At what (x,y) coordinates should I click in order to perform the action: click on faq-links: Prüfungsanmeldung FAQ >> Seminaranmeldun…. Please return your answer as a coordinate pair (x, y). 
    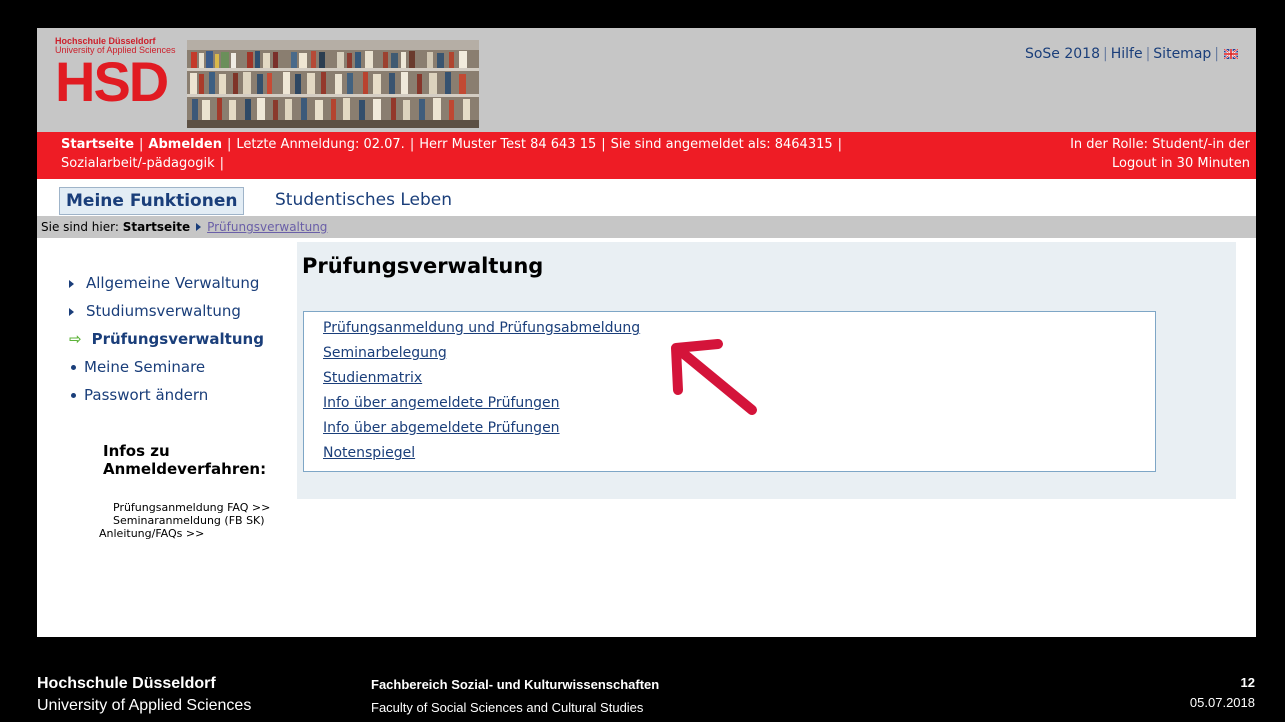
    Looking at the image, I should click on (184, 520).